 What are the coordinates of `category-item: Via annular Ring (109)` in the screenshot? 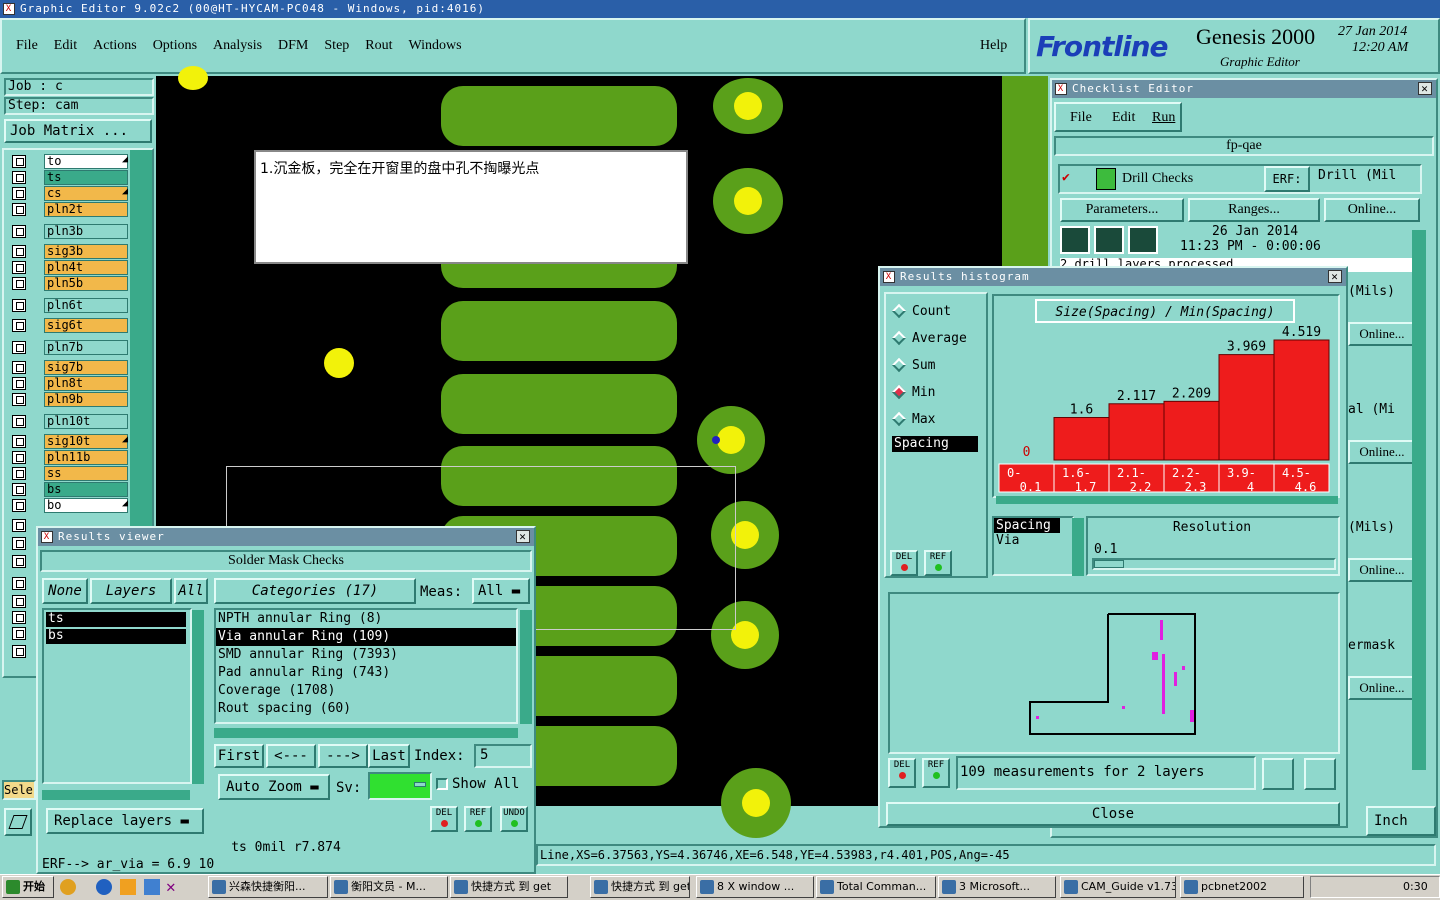 It's located at (366, 637).